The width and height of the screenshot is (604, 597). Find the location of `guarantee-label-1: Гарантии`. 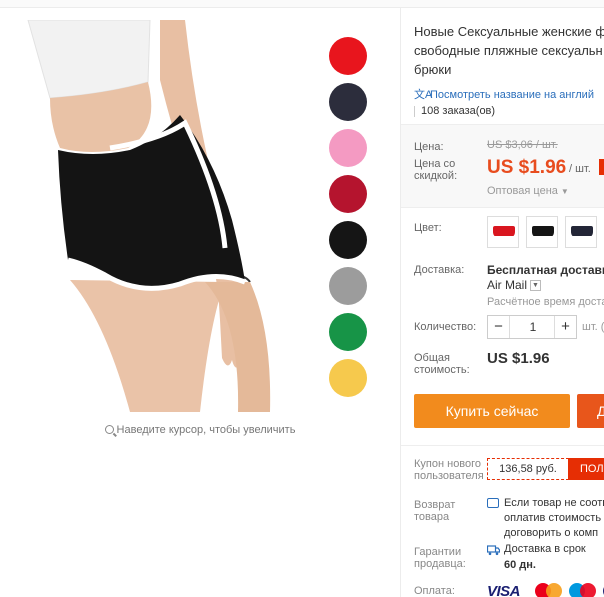

guarantee-label-1: Гарантии is located at coordinates (438, 552).